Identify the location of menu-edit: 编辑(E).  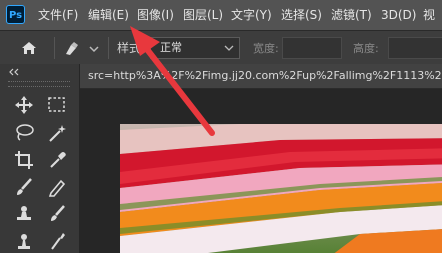
(108, 15).